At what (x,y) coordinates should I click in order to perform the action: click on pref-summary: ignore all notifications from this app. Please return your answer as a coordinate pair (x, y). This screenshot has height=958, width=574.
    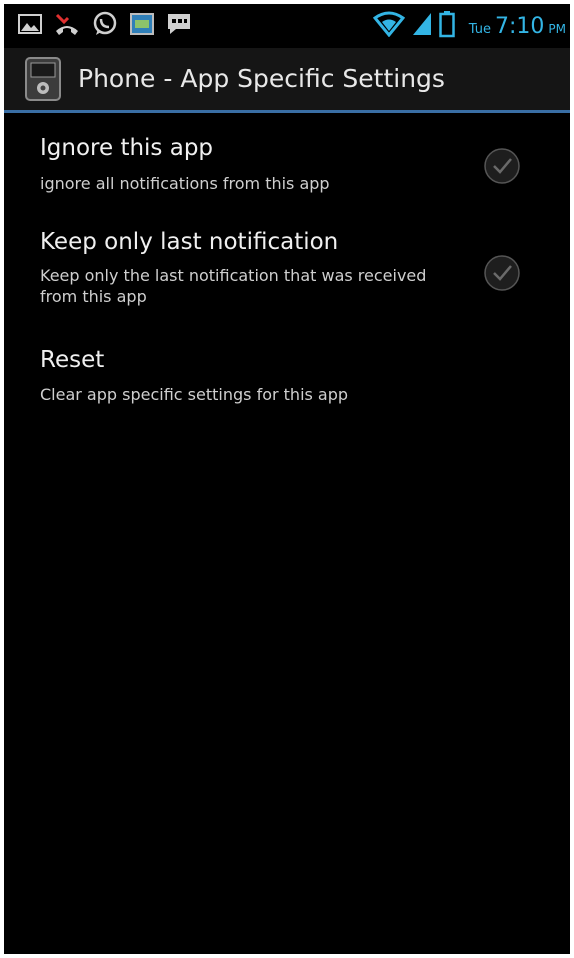
    Looking at the image, I should click on (185, 183).